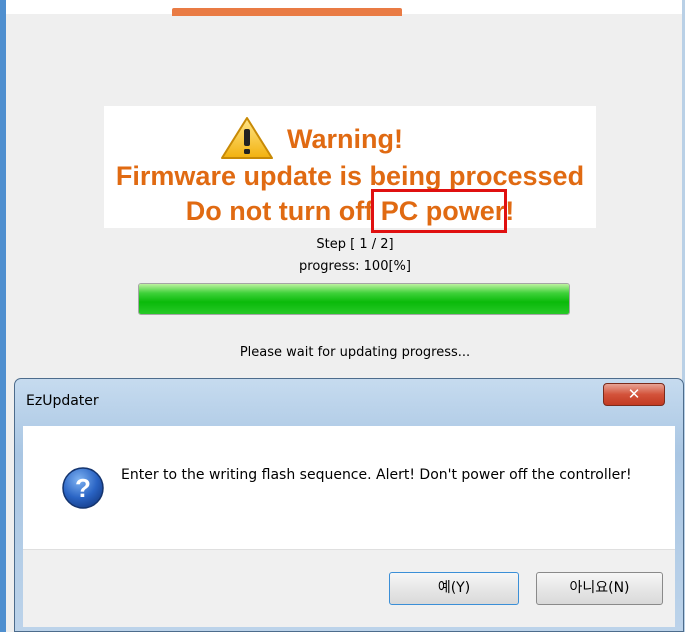 This screenshot has height=632, width=685. I want to click on dialog-footer: 예(Y) 아니요(N), so click(349, 588).